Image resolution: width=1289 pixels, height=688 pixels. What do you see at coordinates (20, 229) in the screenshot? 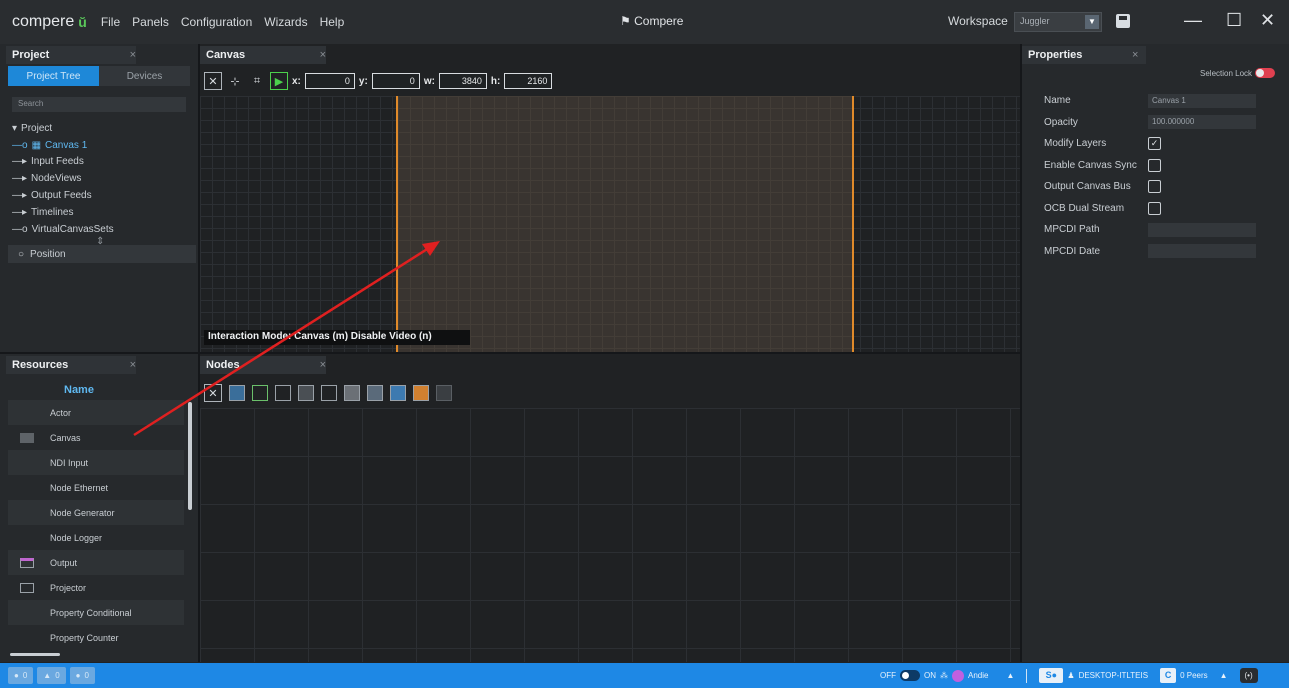
I see `connector-icon: —o` at bounding box center [20, 229].